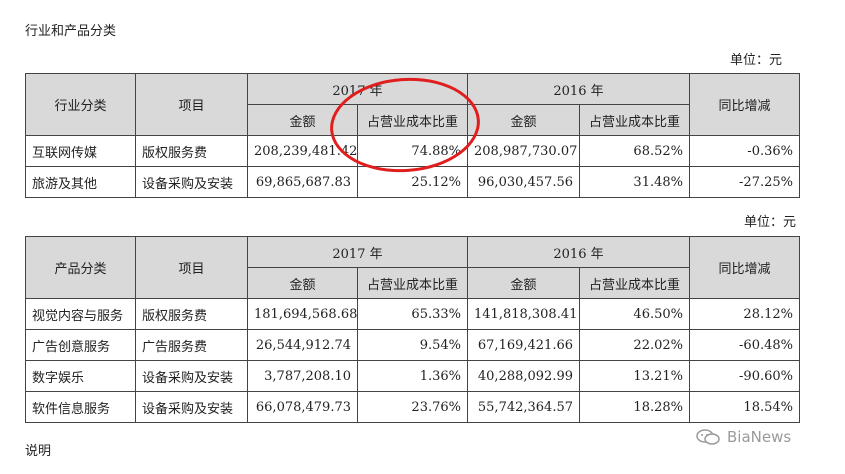 The image size is (845, 474). I want to click on watermark-text: BiaNews, so click(759, 437).